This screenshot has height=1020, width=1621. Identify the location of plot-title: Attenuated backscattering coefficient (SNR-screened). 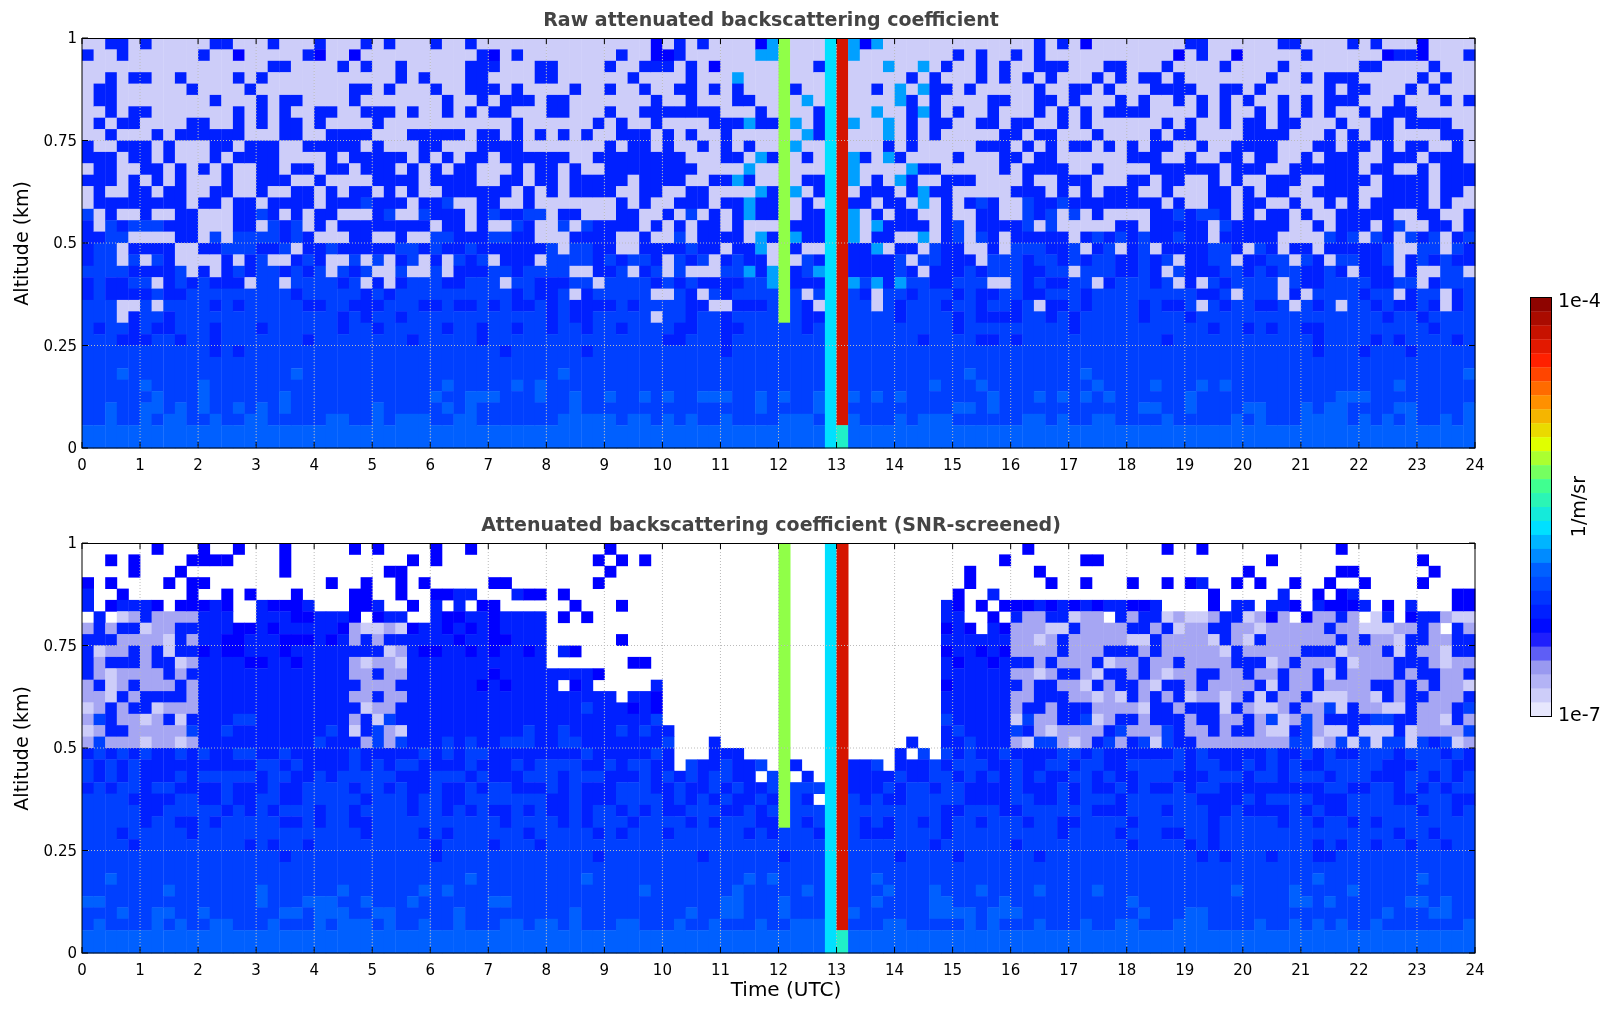
(771, 524).